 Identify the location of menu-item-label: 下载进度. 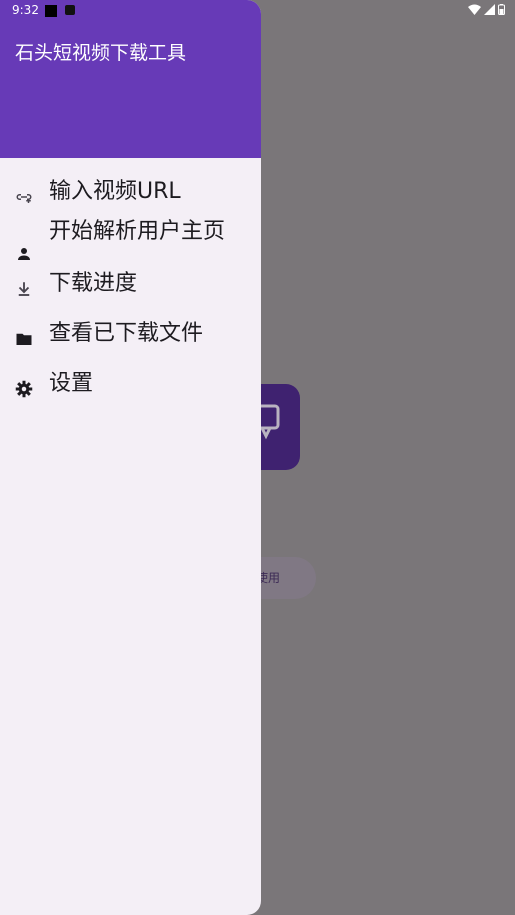
(93, 283).